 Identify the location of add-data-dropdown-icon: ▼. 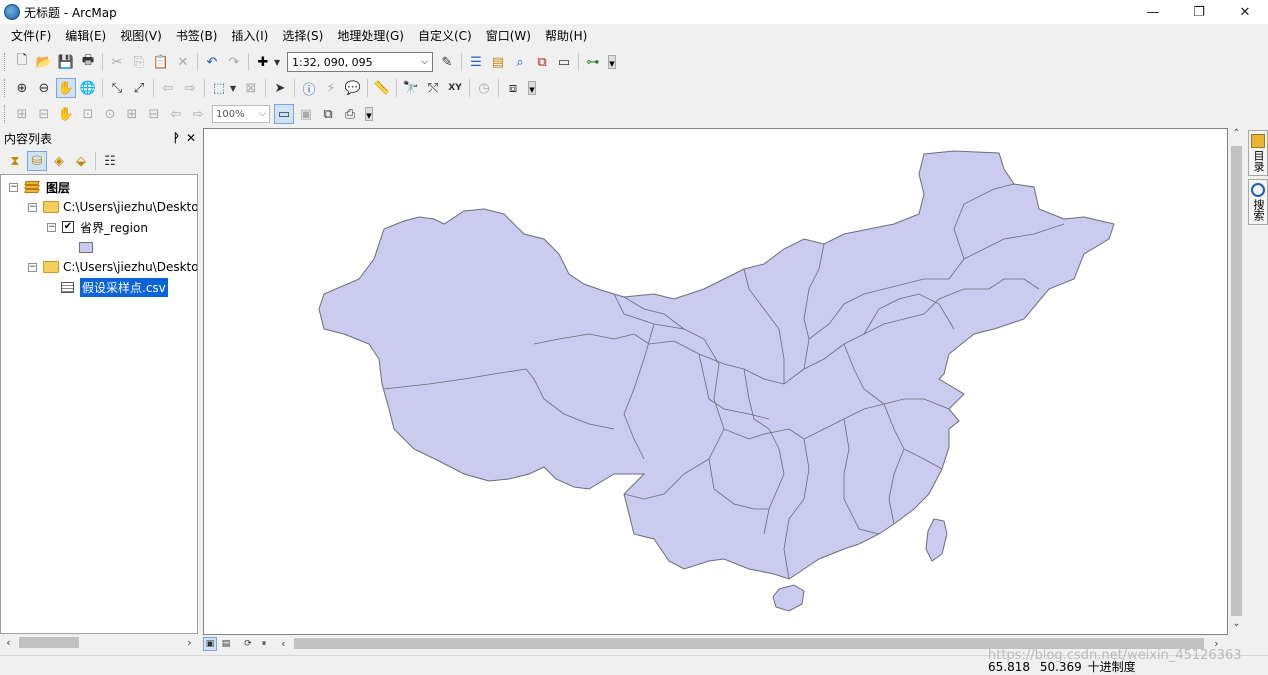
(278, 62).